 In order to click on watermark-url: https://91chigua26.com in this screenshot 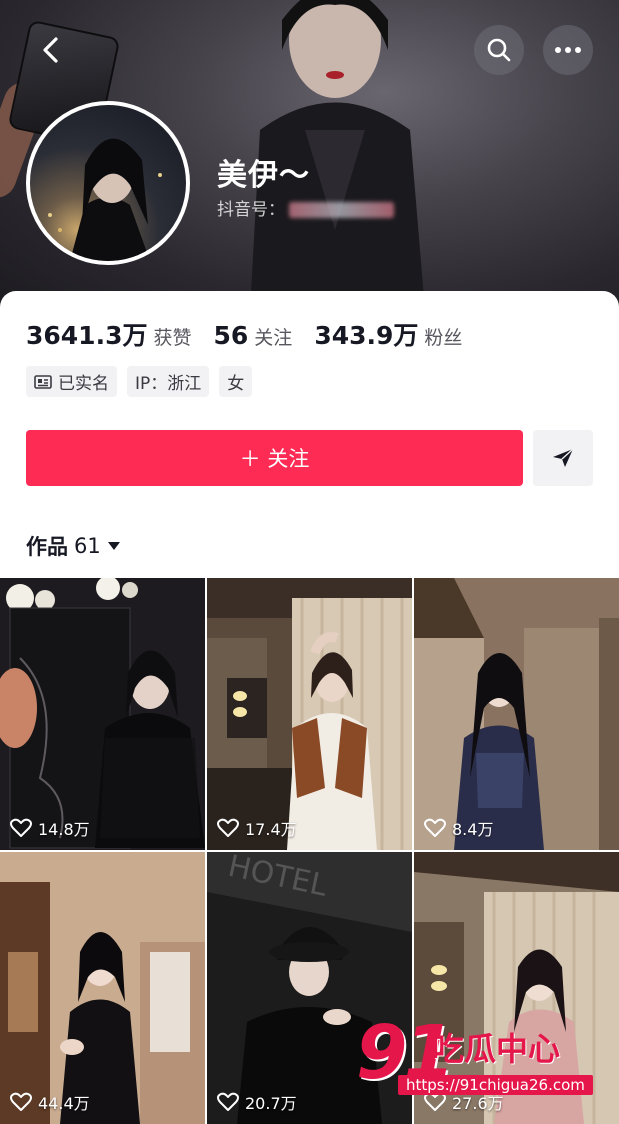, I will do `click(495, 1085)`.